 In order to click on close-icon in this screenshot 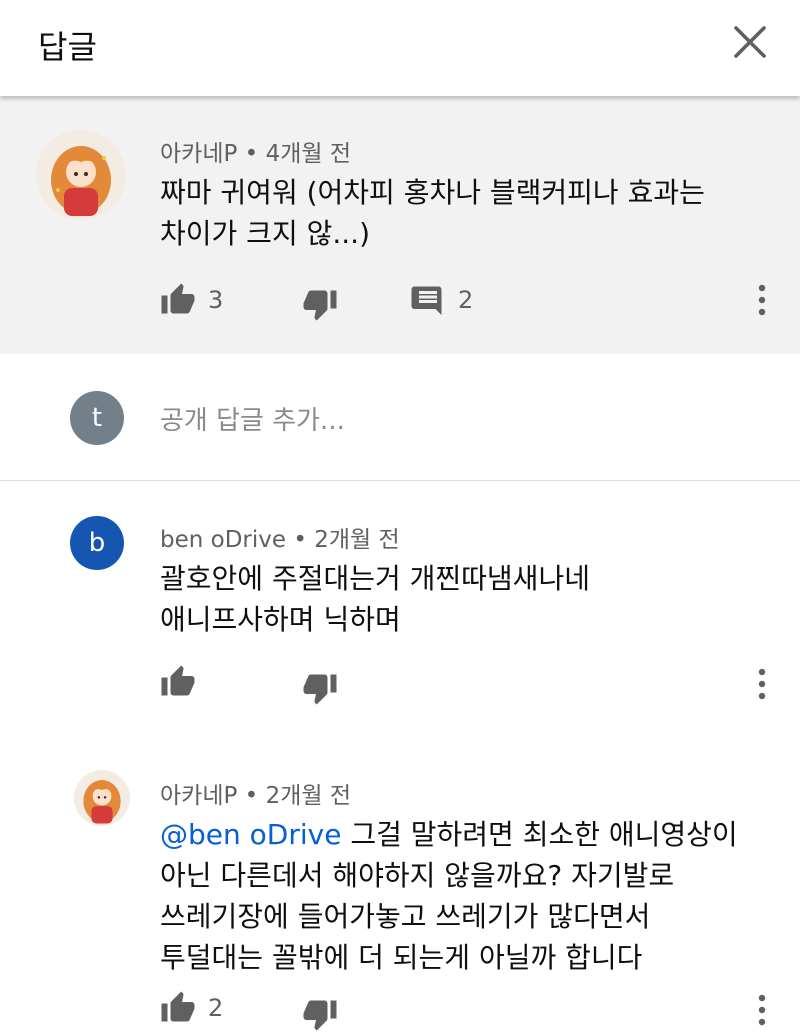, I will do `click(750, 42)`.